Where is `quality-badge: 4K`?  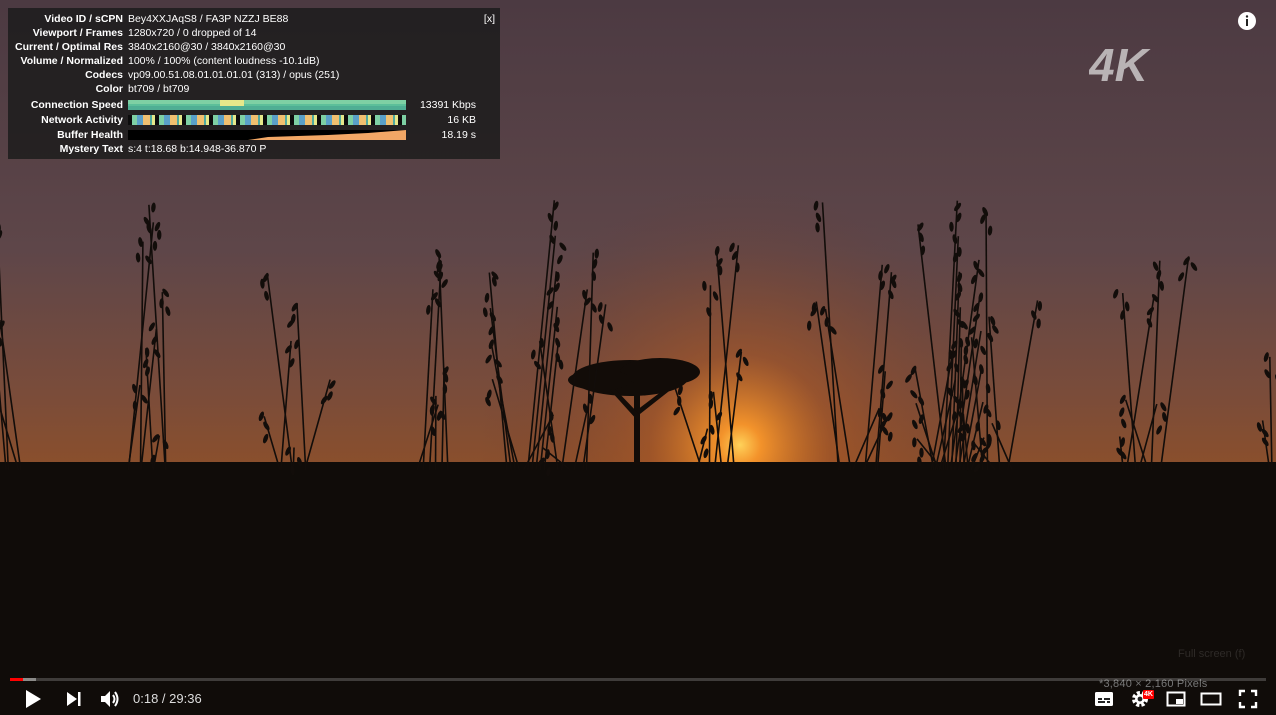
quality-badge: 4K is located at coordinates (1148, 694).